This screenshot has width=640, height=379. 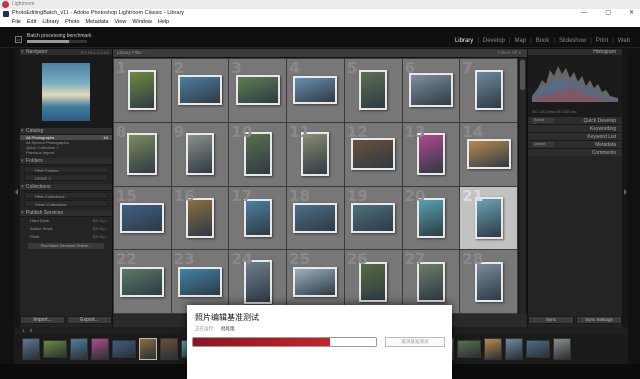 I want to click on grid-cell: 25, so click(x=315, y=281).